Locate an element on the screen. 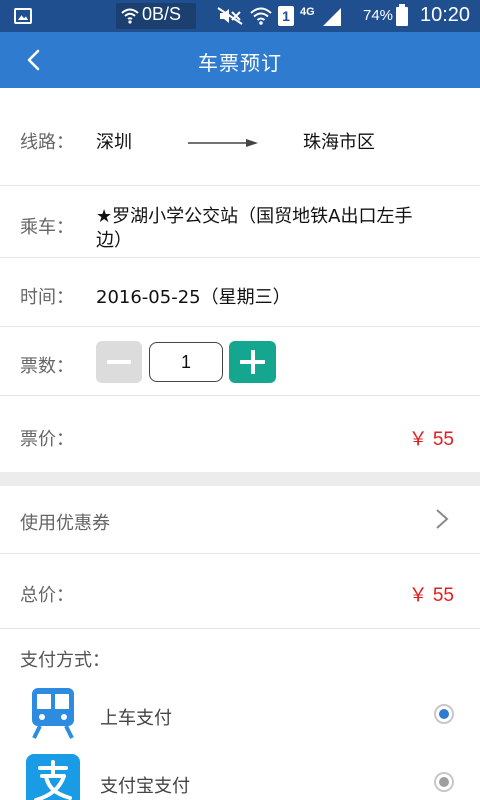  bus-icon is located at coordinates (53, 713).